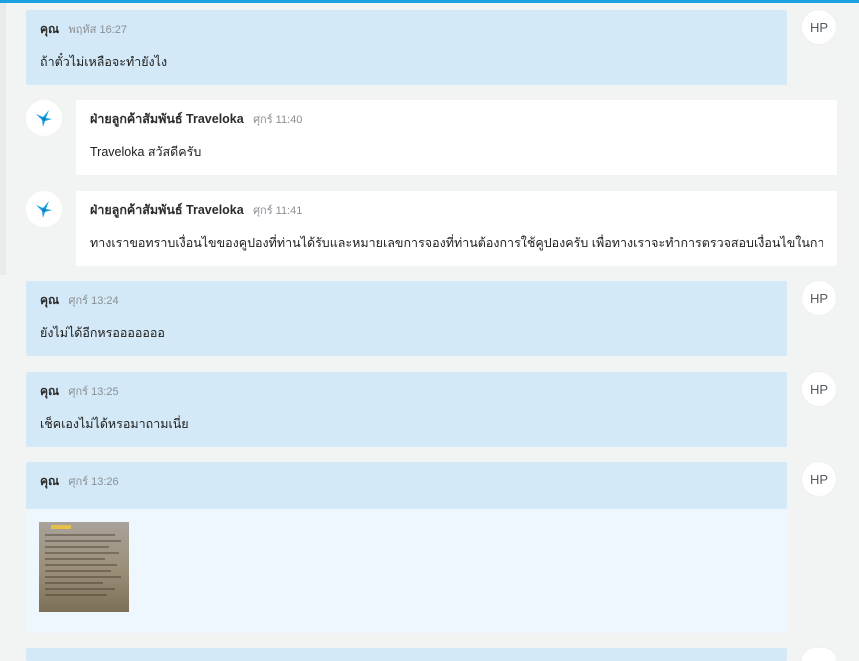 The image size is (859, 661). What do you see at coordinates (456, 211) in the screenshot?
I see `message-meta: ฝ่ายลูกค้าสัมพันธ์ Traveloka ศุกร์ 11:41` at bounding box center [456, 211].